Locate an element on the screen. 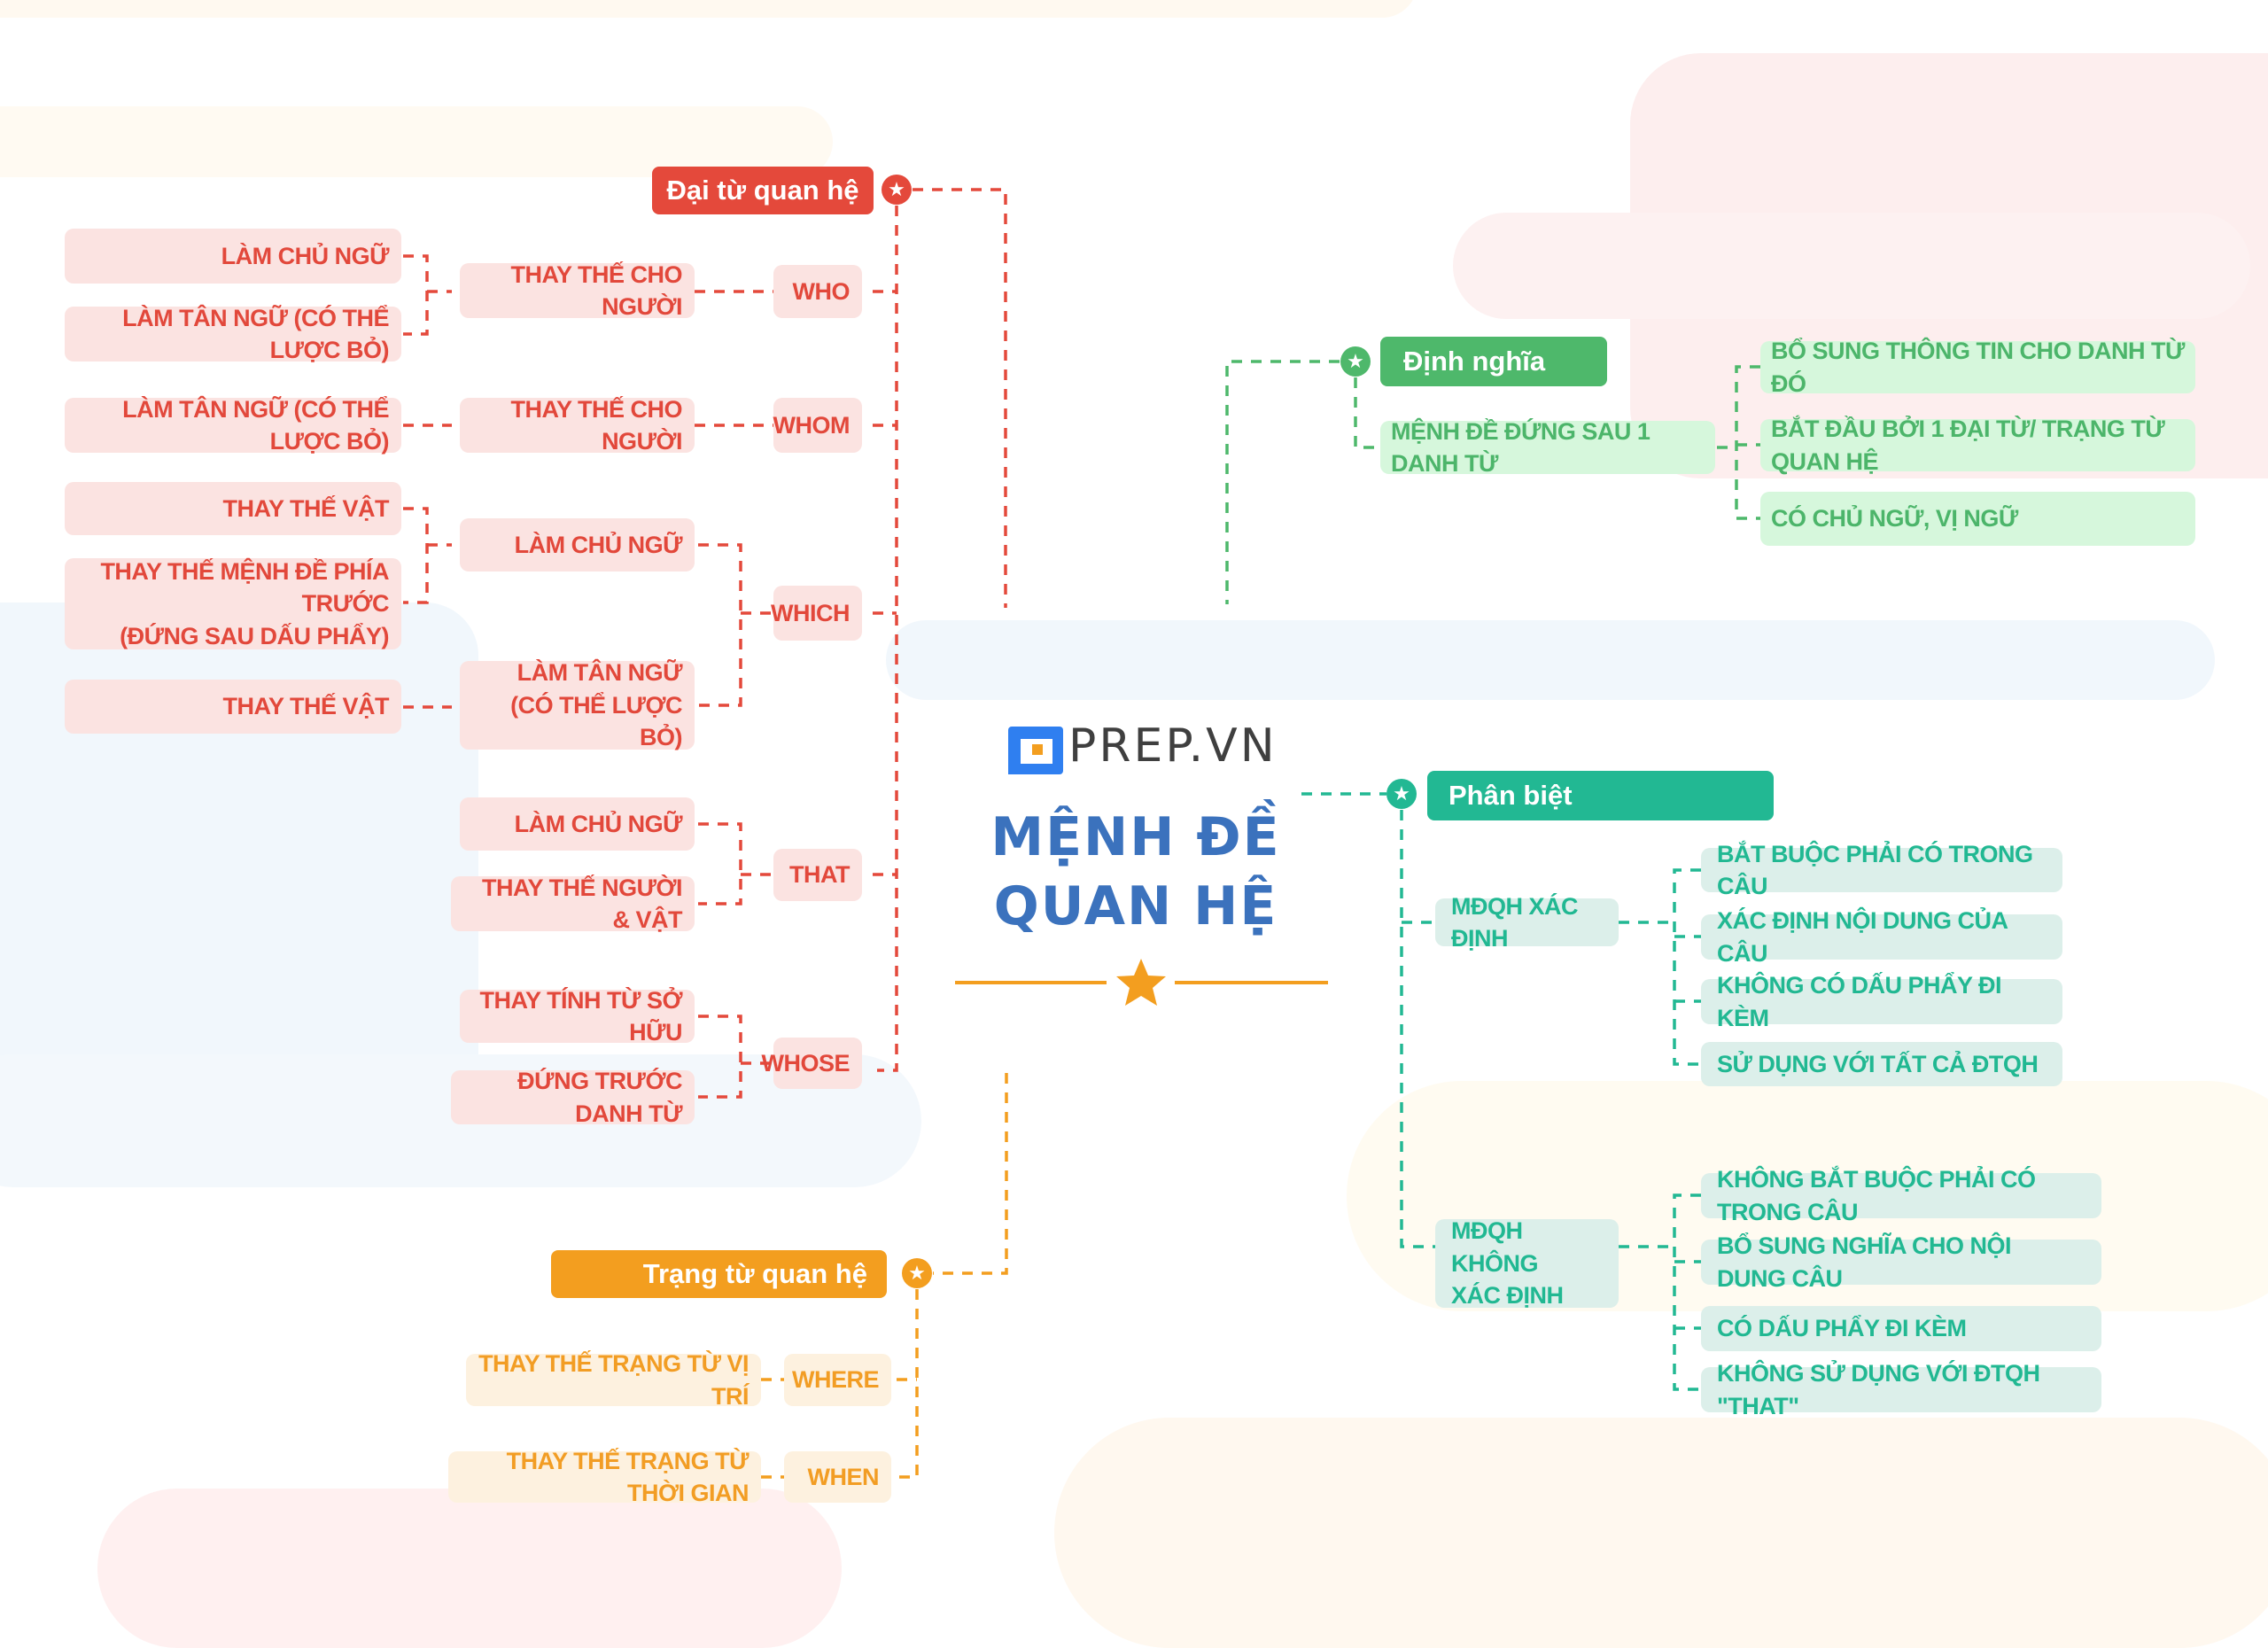 The width and height of the screenshot is (2268, 1648). definition-root-connector is located at coordinates (1282, 482).